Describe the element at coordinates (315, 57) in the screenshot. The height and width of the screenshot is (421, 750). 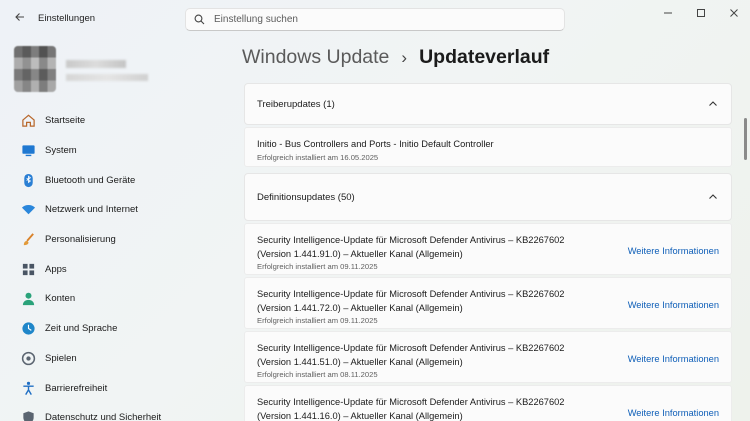
I see `breadcrumb-parent-link: Windows Update` at that location.